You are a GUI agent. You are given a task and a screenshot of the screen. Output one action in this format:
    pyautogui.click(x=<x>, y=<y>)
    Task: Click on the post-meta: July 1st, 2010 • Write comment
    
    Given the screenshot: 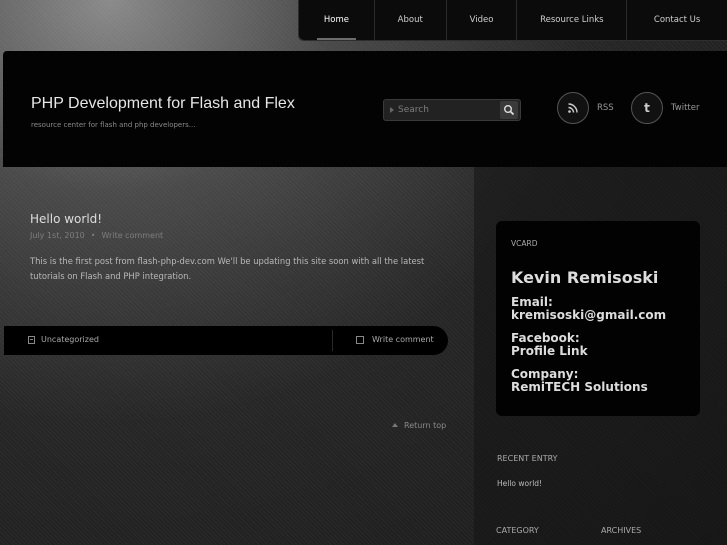 What is the action you would take?
    pyautogui.click(x=96, y=235)
    